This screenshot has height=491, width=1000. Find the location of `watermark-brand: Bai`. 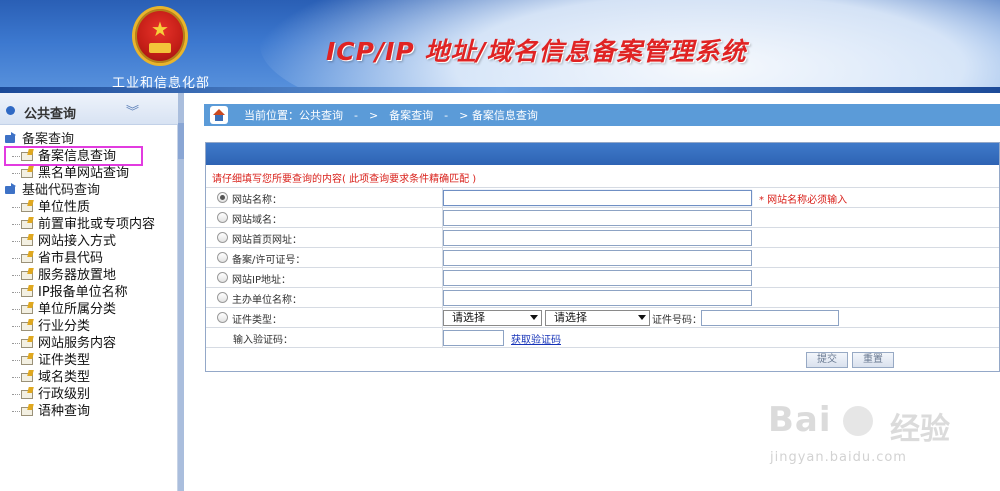

watermark-brand: Bai is located at coordinates (800, 420).